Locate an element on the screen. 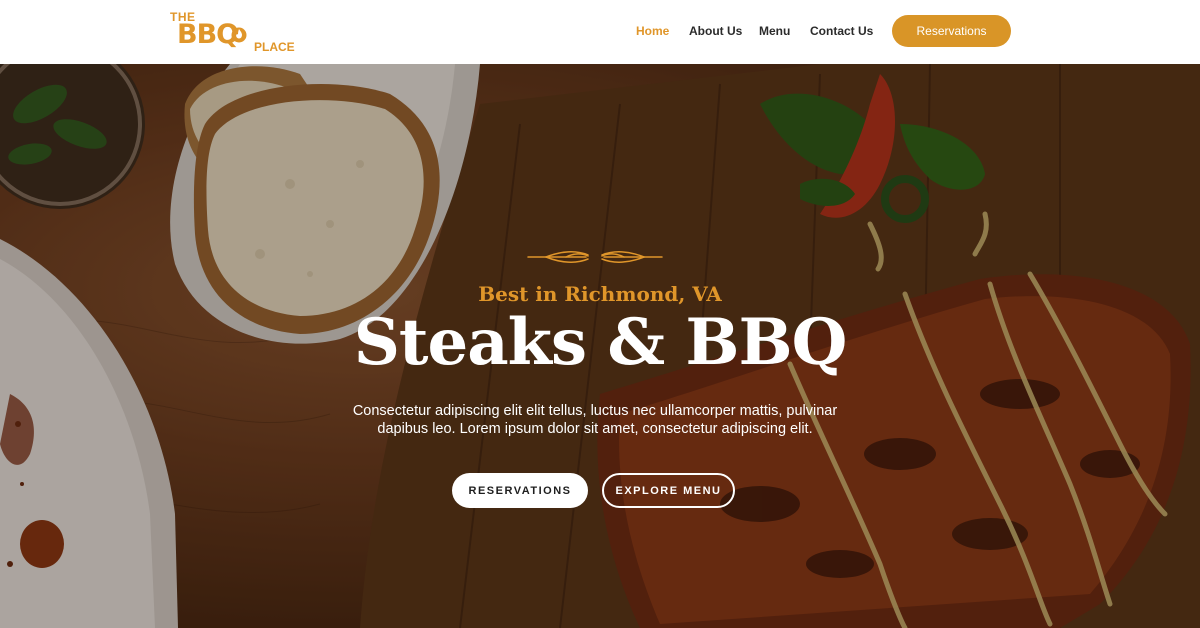 This screenshot has width=1200, height=628. flame-icon is located at coordinates (239, 35).